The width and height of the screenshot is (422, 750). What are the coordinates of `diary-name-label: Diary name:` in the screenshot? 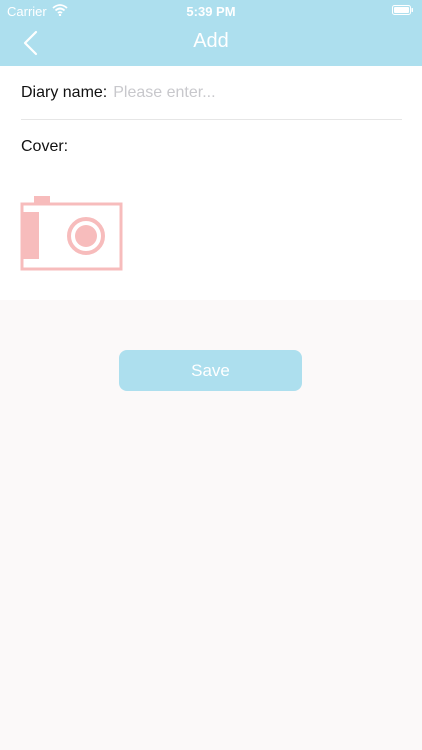 It's located at (64, 92).